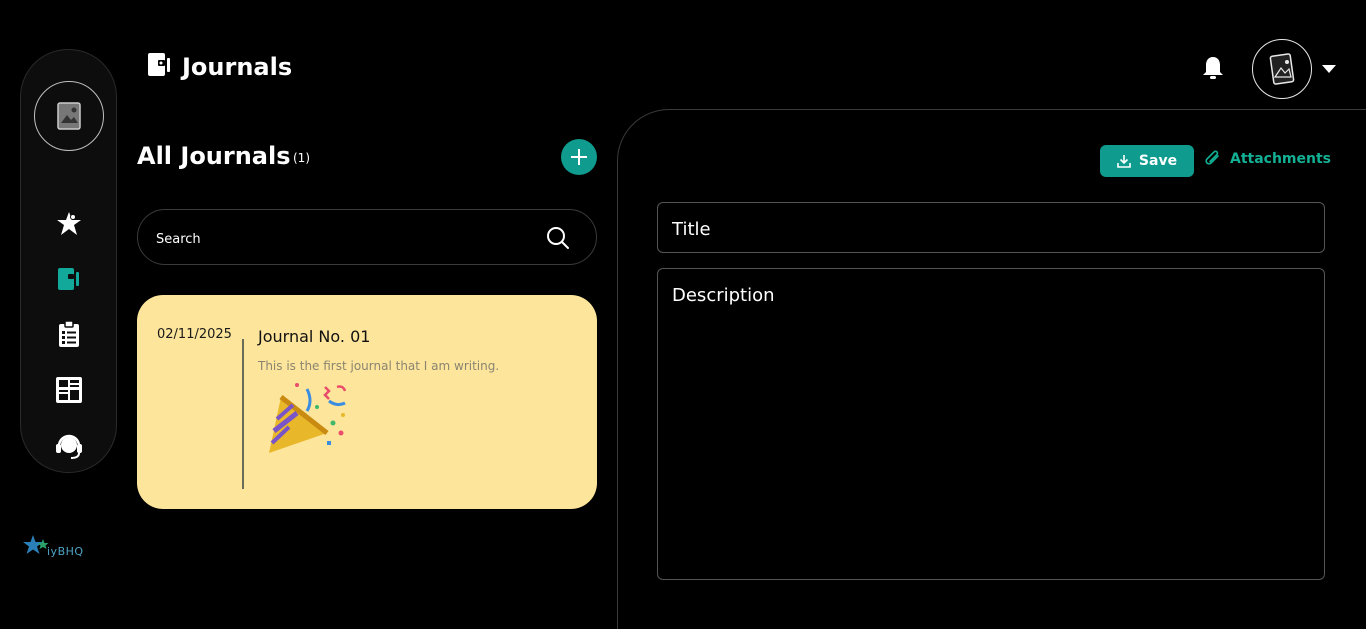 This screenshot has width=1366, height=629. What do you see at coordinates (558, 238) in the screenshot?
I see `search-icon` at bounding box center [558, 238].